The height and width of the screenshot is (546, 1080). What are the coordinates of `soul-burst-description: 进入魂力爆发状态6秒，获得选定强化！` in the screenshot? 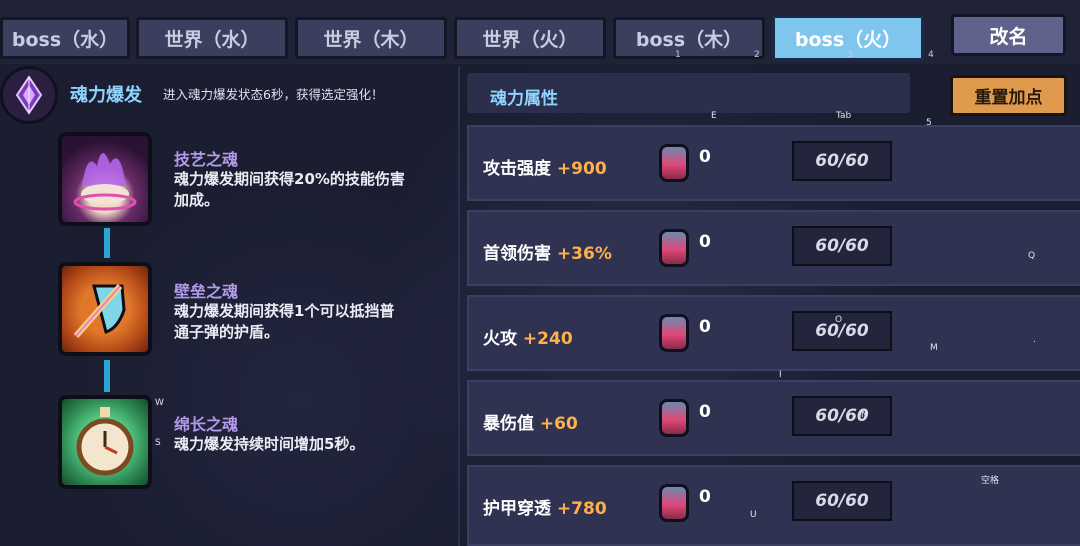 It's located at (273, 94).